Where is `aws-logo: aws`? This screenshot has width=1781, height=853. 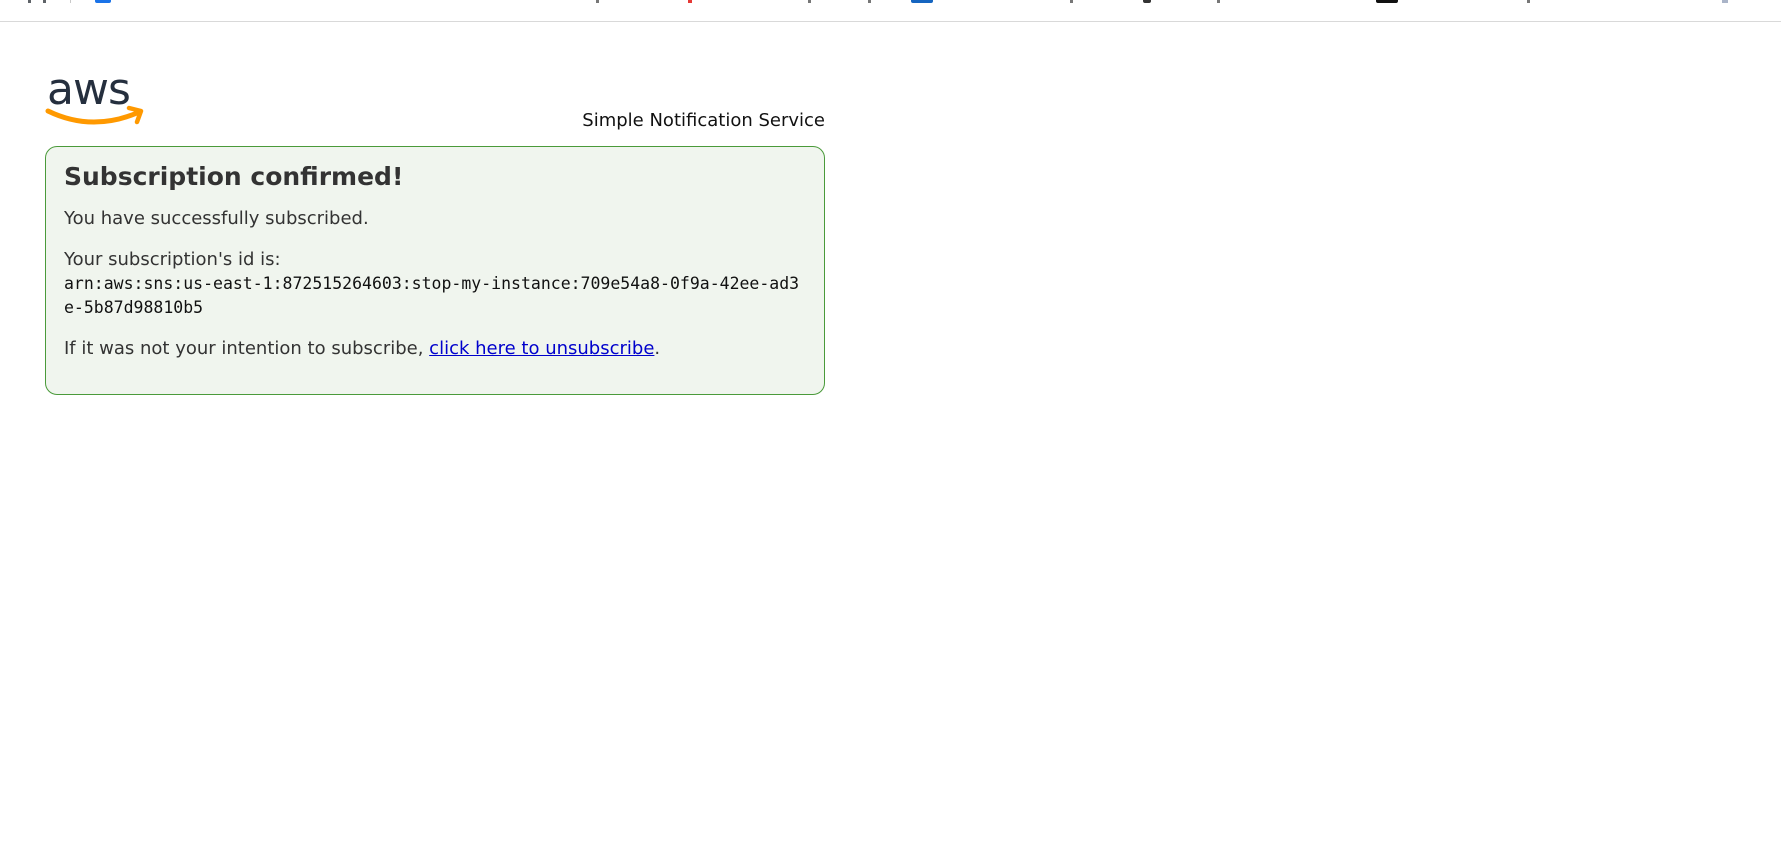 aws-logo: aws is located at coordinates (94, 95).